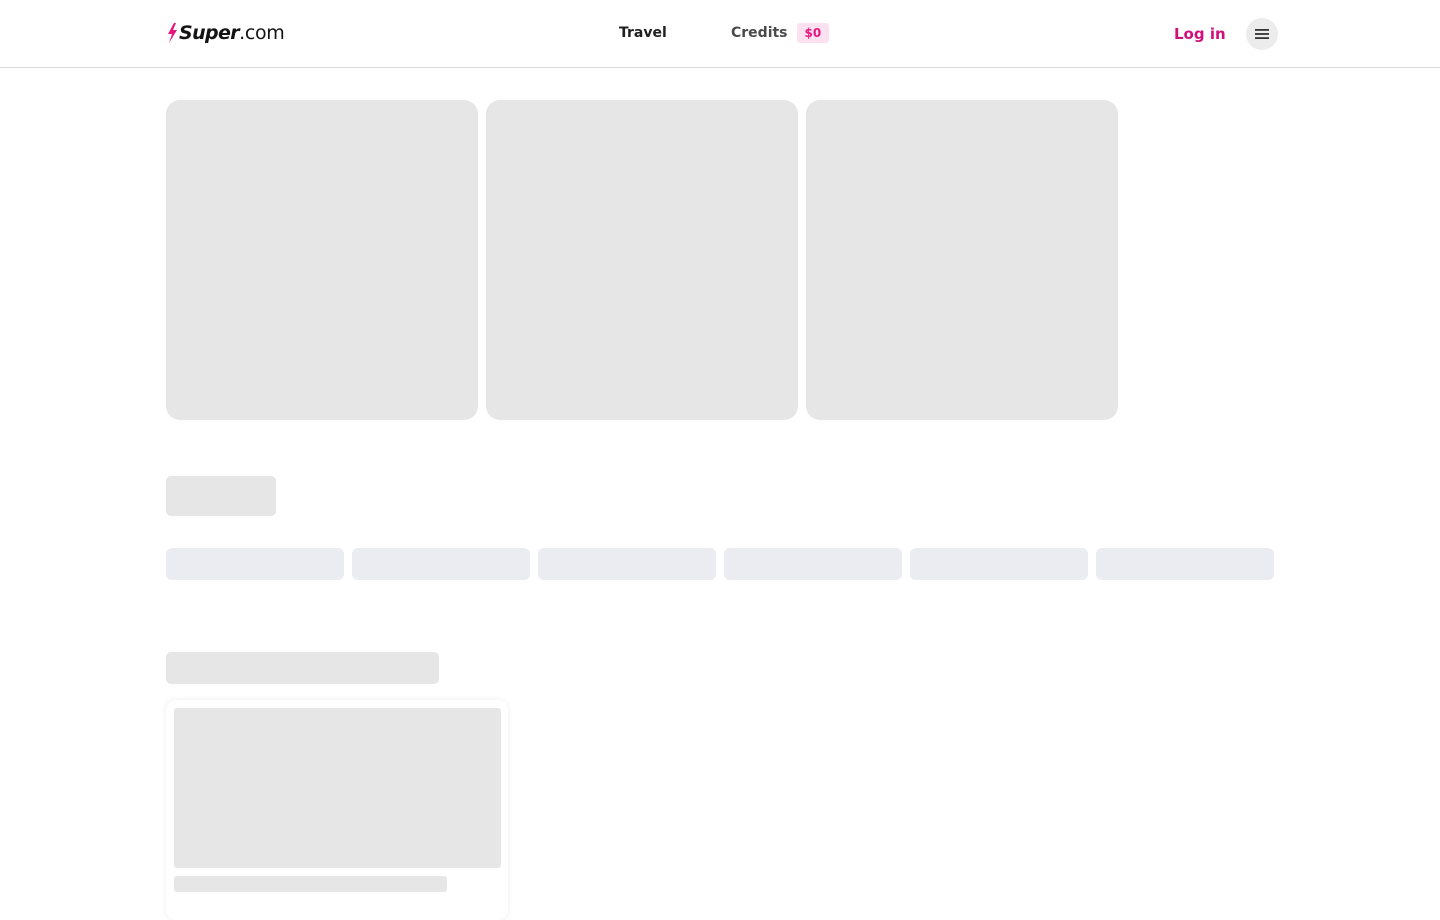 This screenshot has width=1440, height=920. What do you see at coordinates (310, 884) in the screenshot?
I see `deal-text-placeholder` at bounding box center [310, 884].